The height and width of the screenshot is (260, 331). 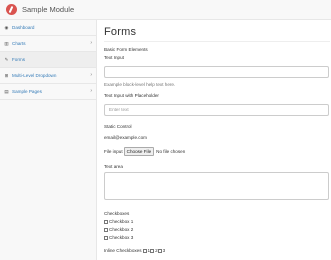 What do you see at coordinates (117, 213) in the screenshot?
I see `checkboxes-label: Checkboxes` at bounding box center [117, 213].